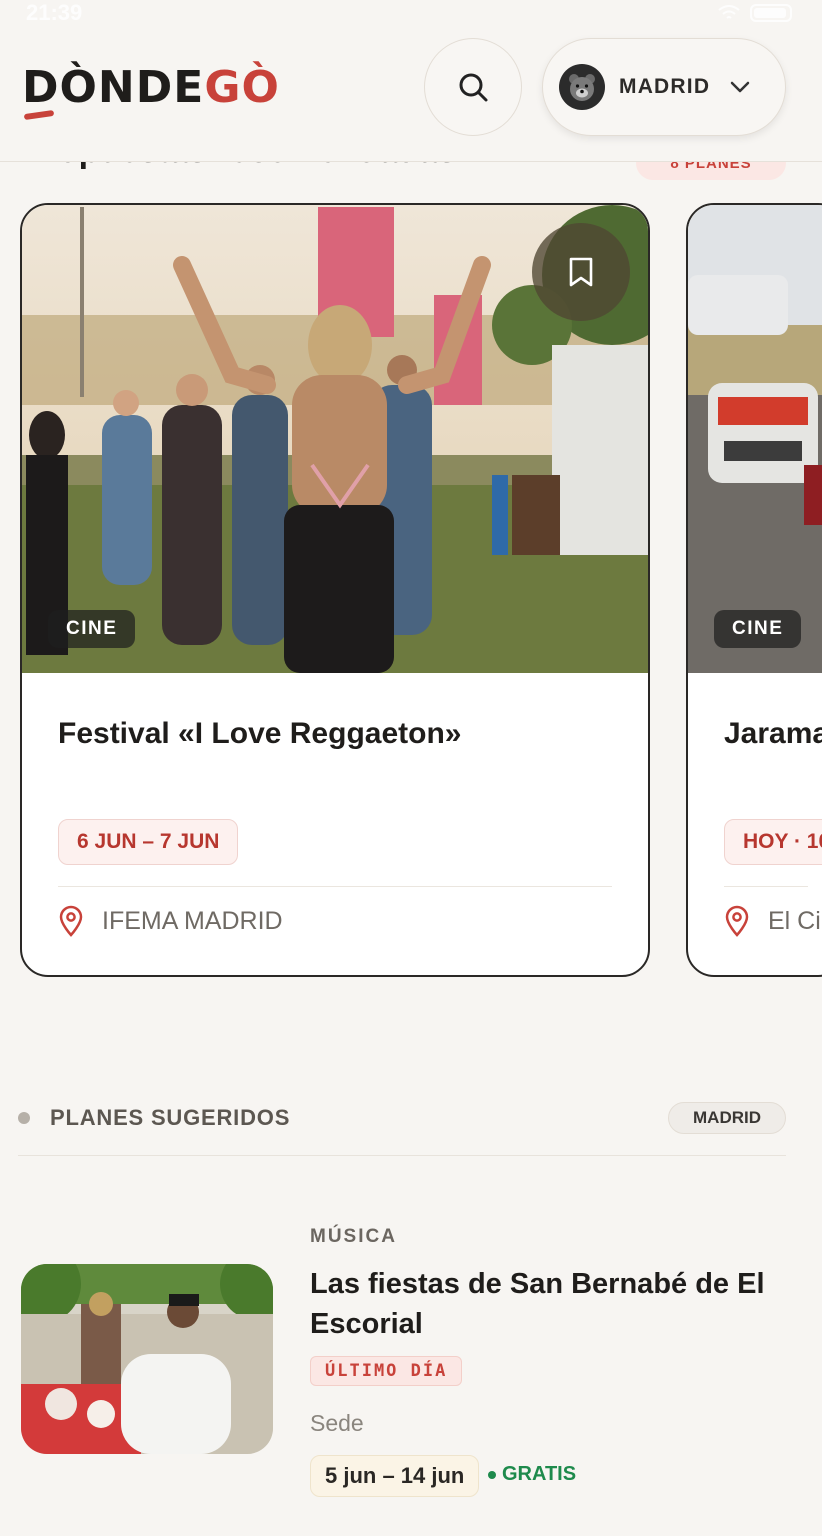  I want to click on app-logo: DÒNDE GÒ, so click(151, 87).